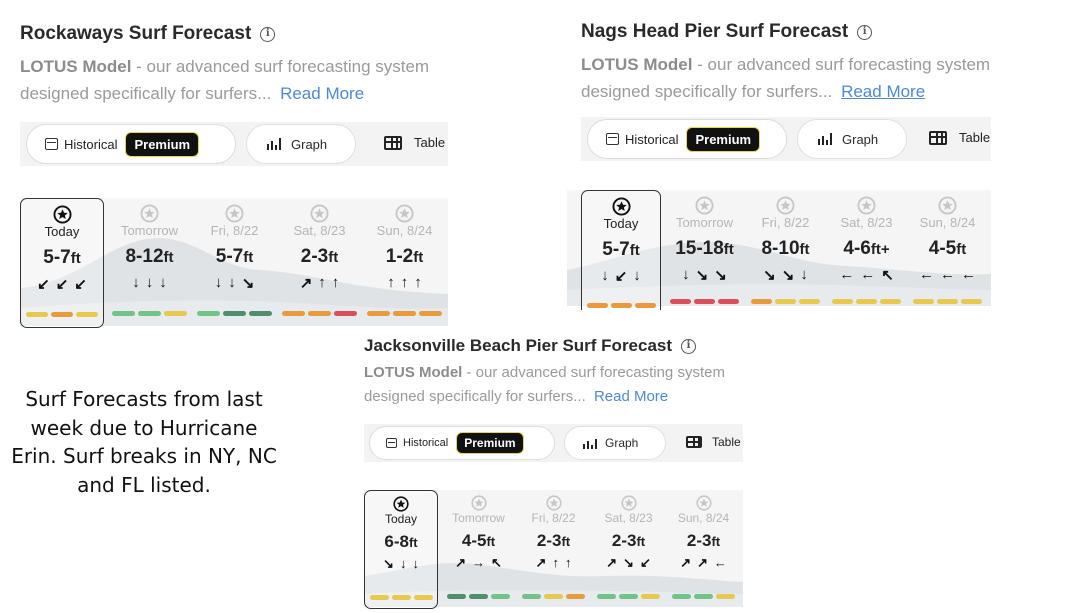  What do you see at coordinates (637, 64) in the screenshot?
I see `model-name: LOTUS Model` at bounding box center [637, 64].